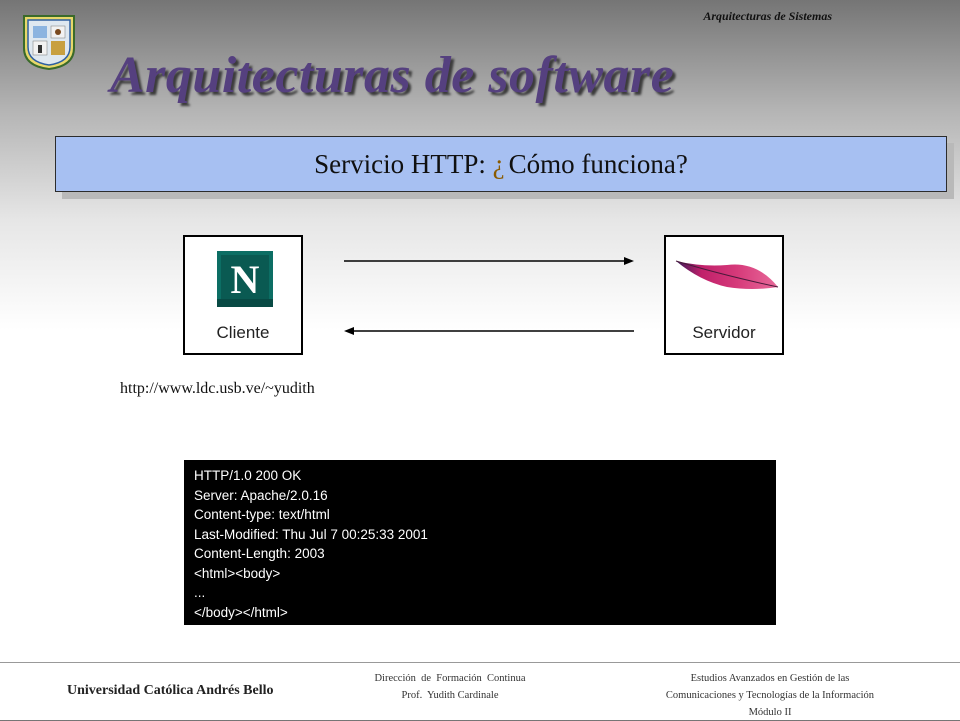 The image size is (960, 721). Describe the element at coordinates (403, 163) in the screenshot. I see `subtitle-prefix: Servicio HTTP:` at that location.